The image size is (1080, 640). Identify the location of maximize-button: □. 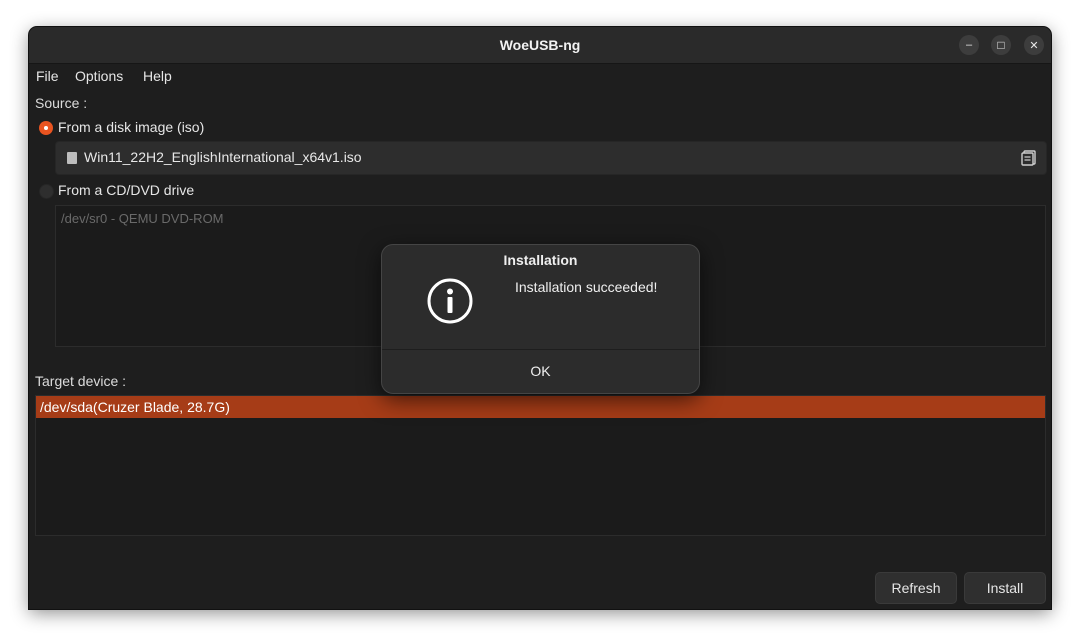
(1001, 45).